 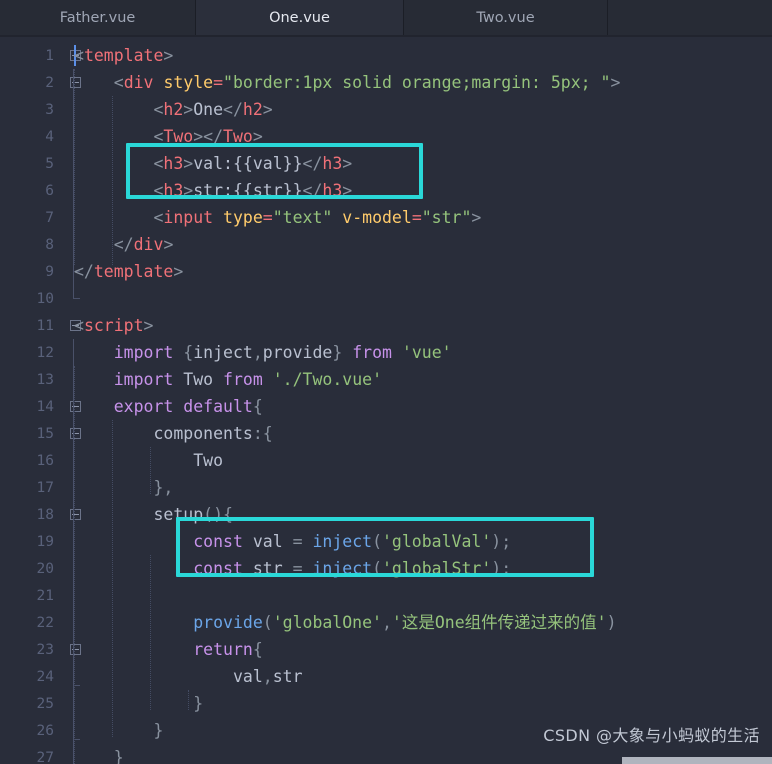 I want to click on gutter-row: 7, so click(x=30, y=217).